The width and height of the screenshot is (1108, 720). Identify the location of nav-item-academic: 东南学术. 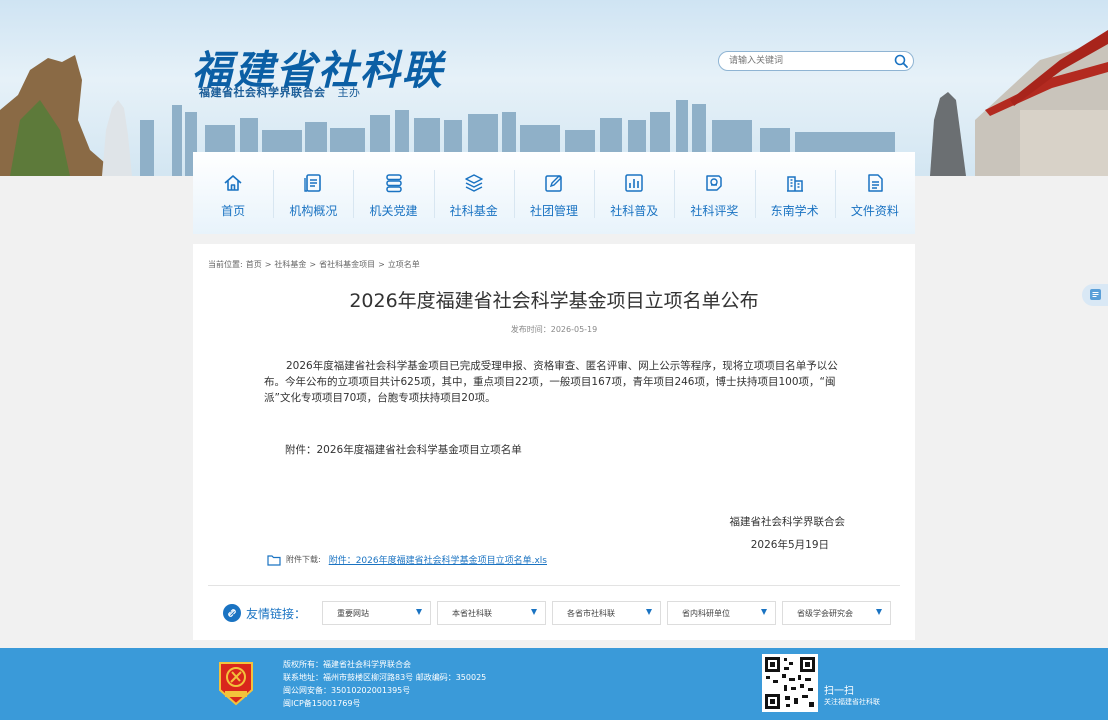
(794, 193).